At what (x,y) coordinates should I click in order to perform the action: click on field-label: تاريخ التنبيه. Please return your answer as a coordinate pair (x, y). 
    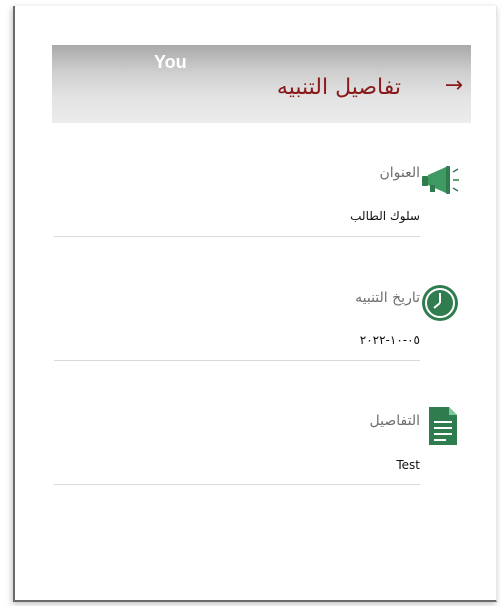
    Looking at the image, I should click on (387, 298).